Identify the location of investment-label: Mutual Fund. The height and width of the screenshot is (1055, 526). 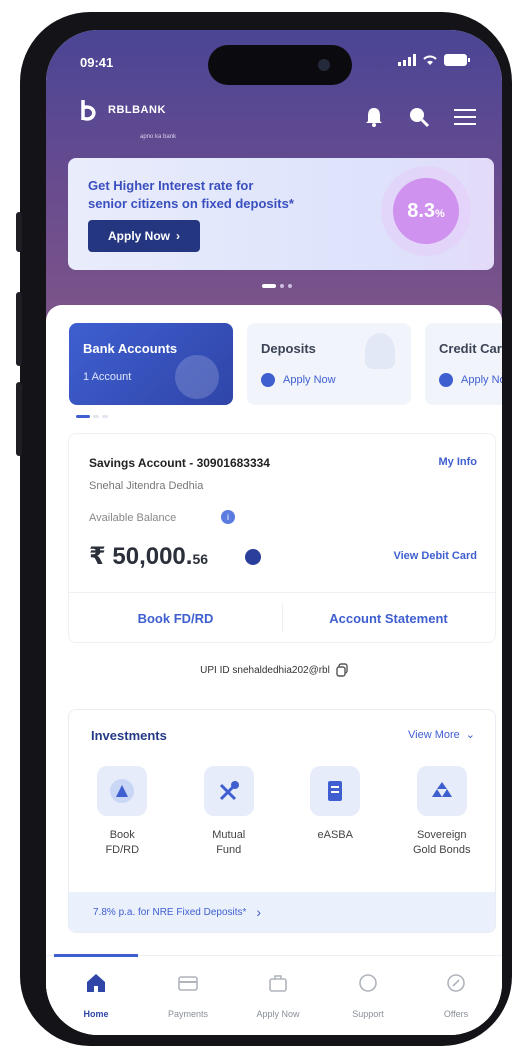
(229, 842).